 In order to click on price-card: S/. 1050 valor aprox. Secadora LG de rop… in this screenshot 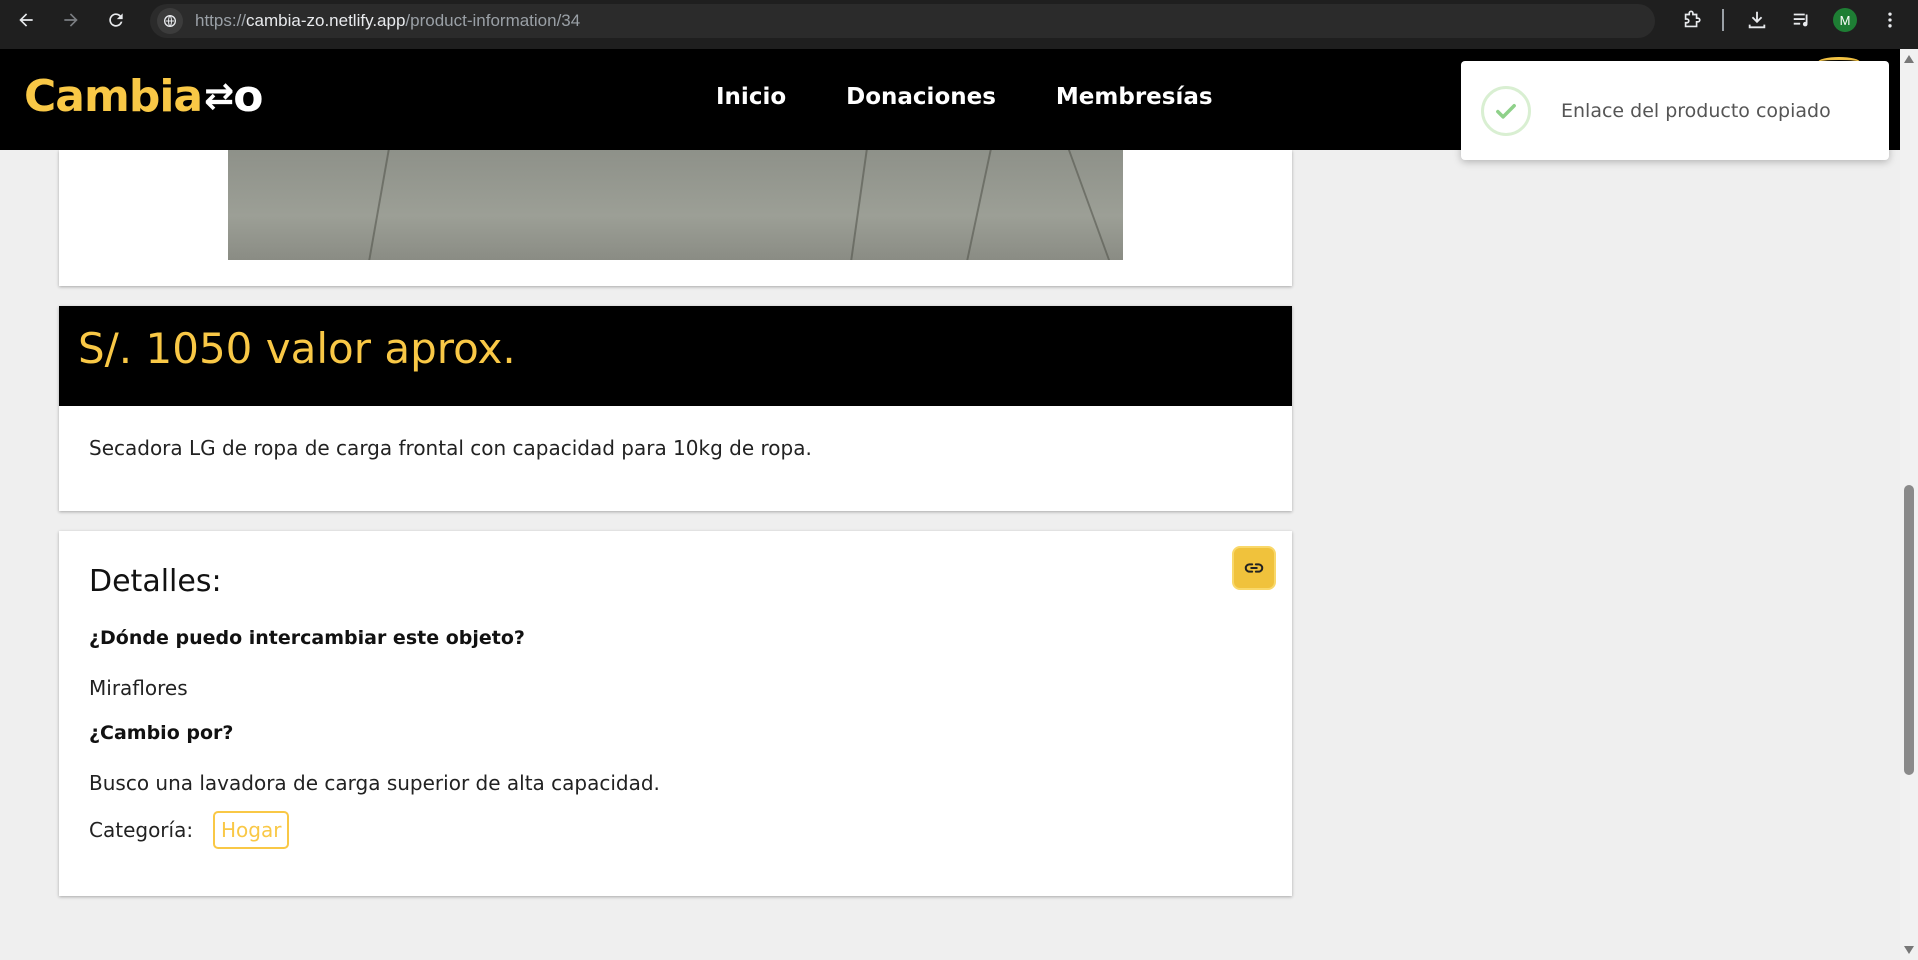, I will do `click(675, 408)`.